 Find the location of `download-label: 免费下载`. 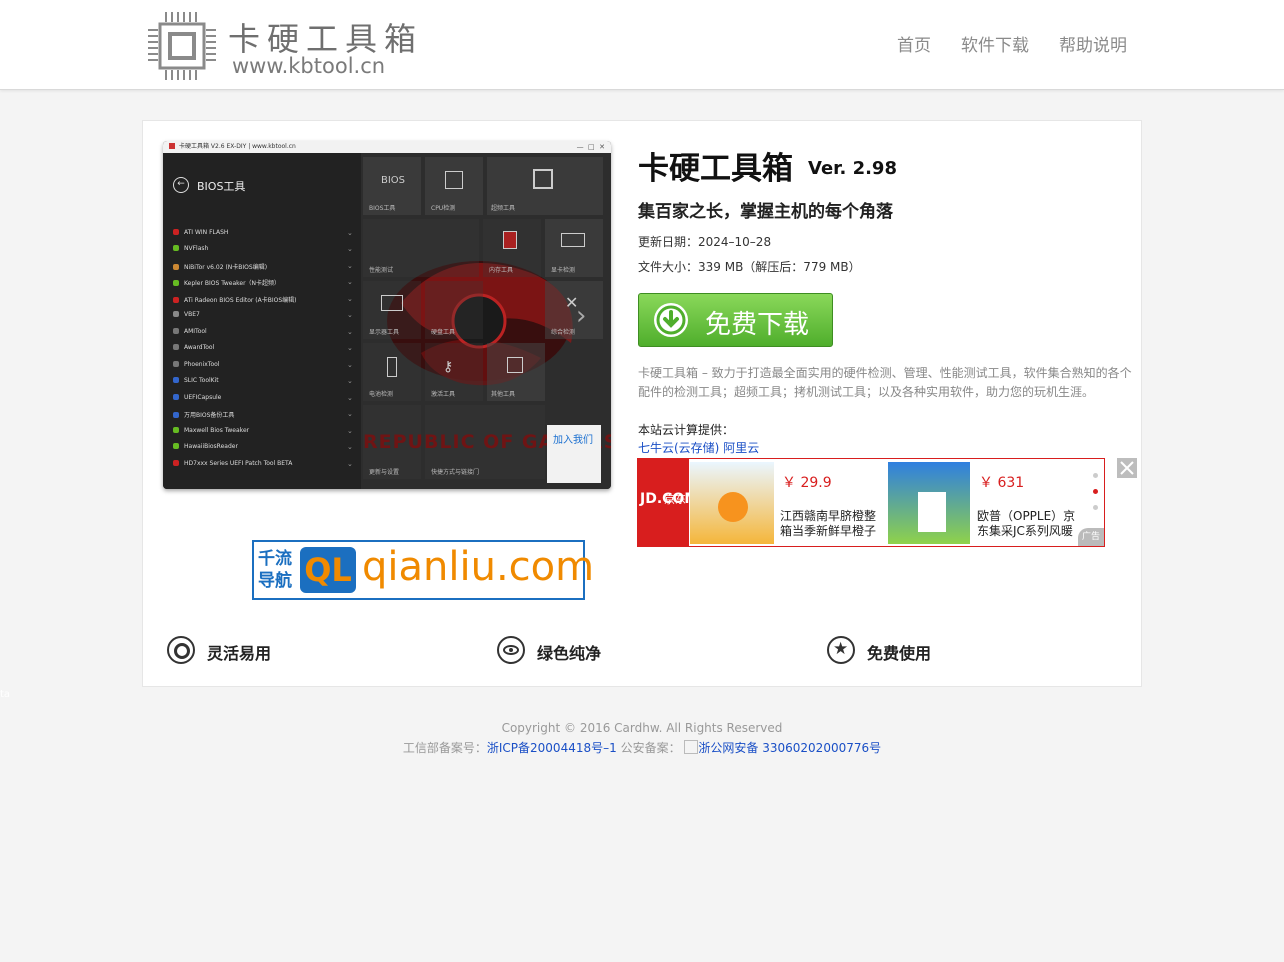

download-label: 免费下载 is located at coordinates (757, 325).